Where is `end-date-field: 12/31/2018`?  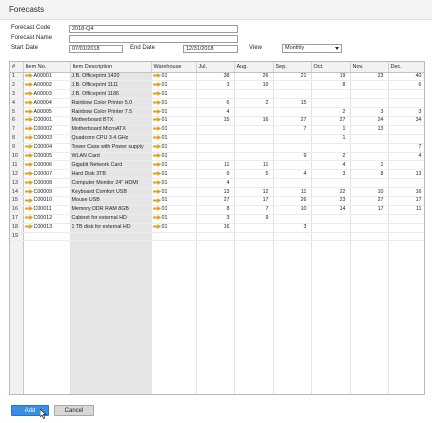
end-date-field: 12/31/2018 is located at coordinates (210, 49).